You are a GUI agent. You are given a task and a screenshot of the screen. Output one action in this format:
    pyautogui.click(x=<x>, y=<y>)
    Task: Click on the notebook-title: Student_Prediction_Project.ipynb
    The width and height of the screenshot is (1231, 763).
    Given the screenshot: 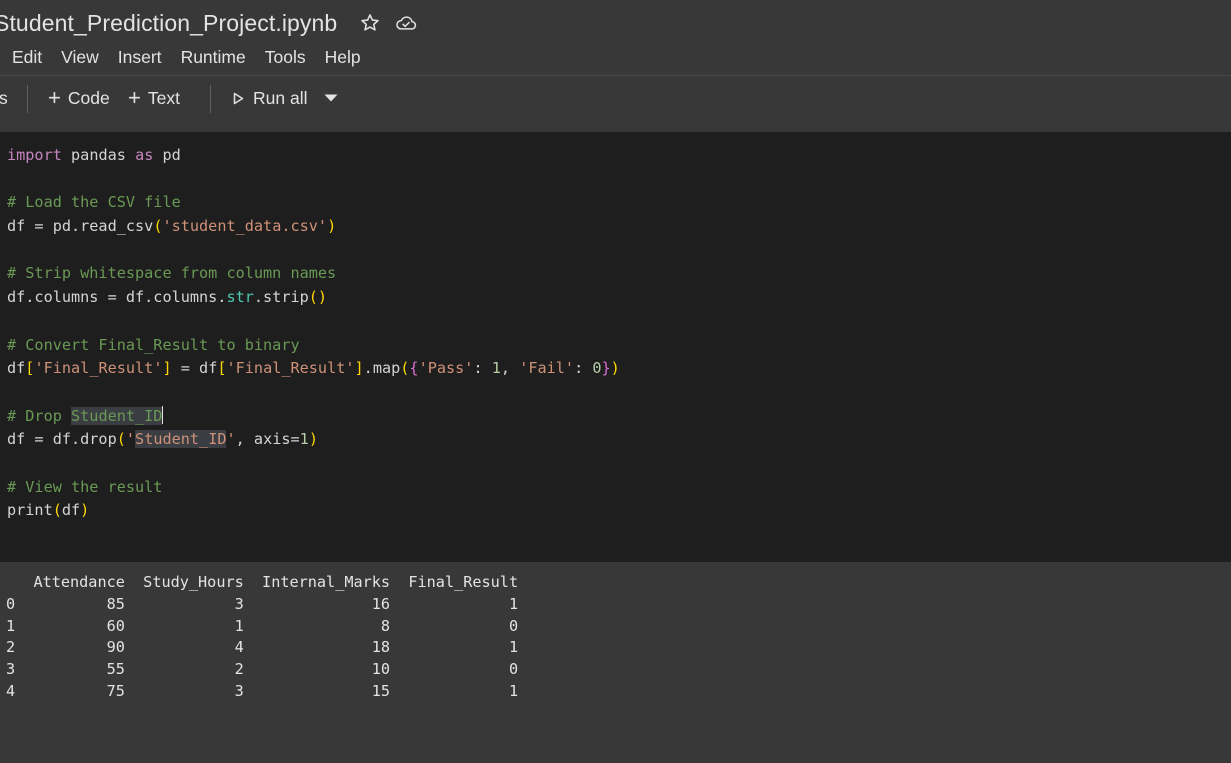 What is the action you would take?
    pyautogui.click(x=168, y=23)
    